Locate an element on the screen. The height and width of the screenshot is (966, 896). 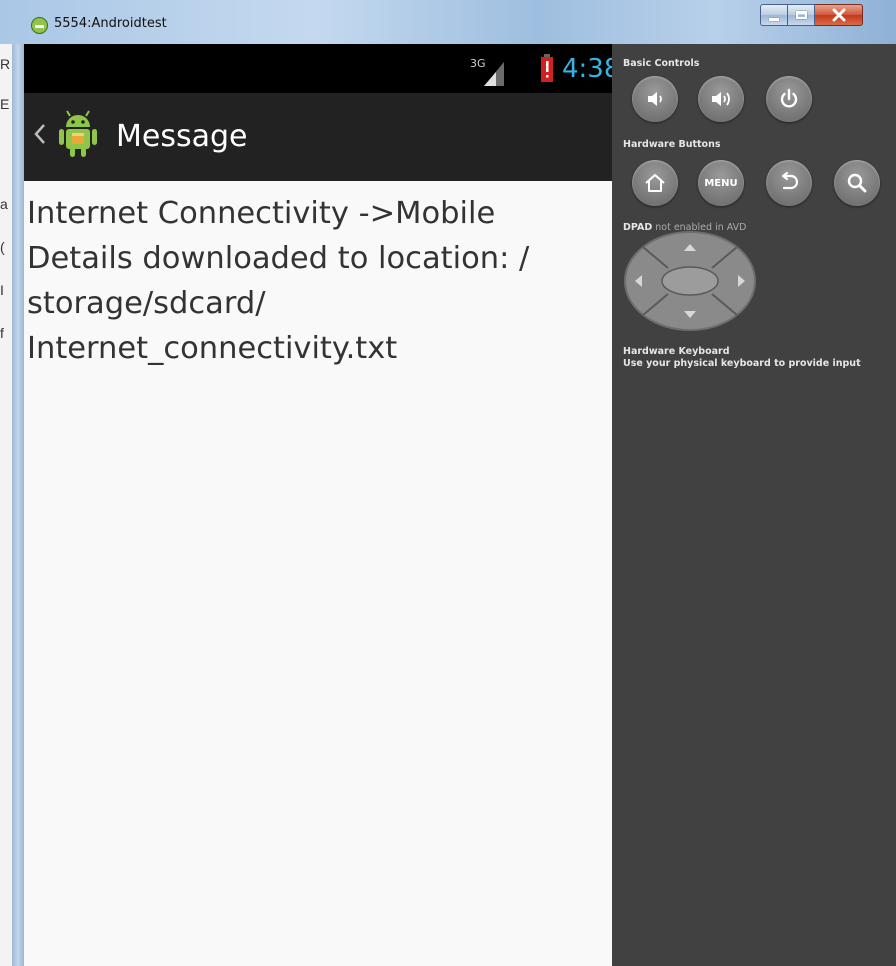
close-icon is located at coordinates (838, 15).